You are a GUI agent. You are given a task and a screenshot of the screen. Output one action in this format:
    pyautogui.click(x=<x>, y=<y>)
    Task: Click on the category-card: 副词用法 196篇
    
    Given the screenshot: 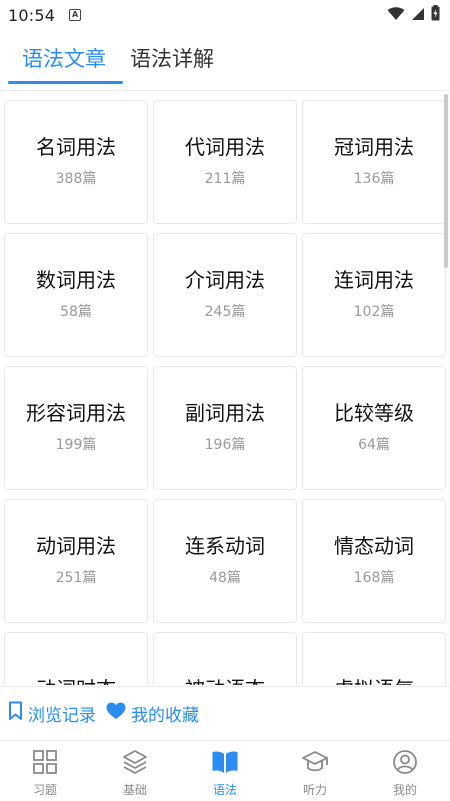 What is the action you would take?
    pyautogui.click(x=225, y=428)
    